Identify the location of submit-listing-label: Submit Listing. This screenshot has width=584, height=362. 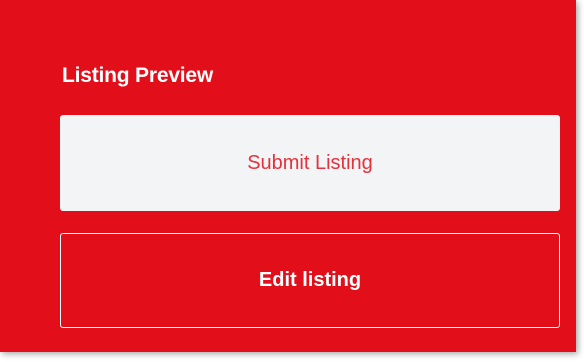
(310, 162).